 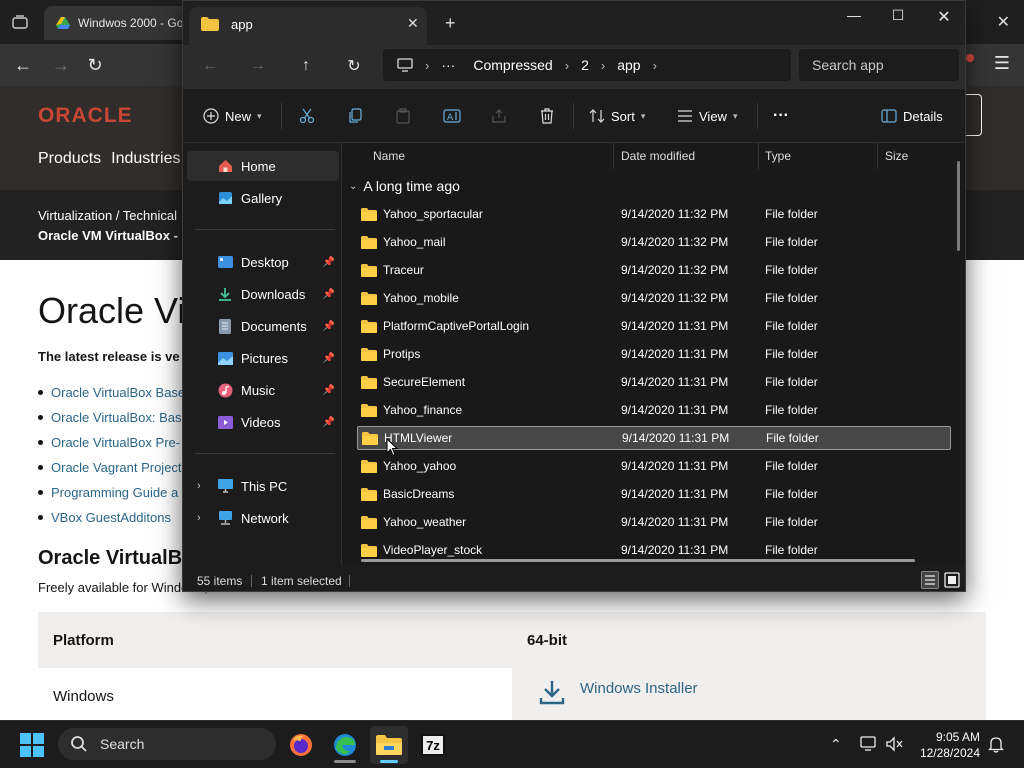 I want to click on oracle-logo: ORACLE, so click(x=85, y=116).